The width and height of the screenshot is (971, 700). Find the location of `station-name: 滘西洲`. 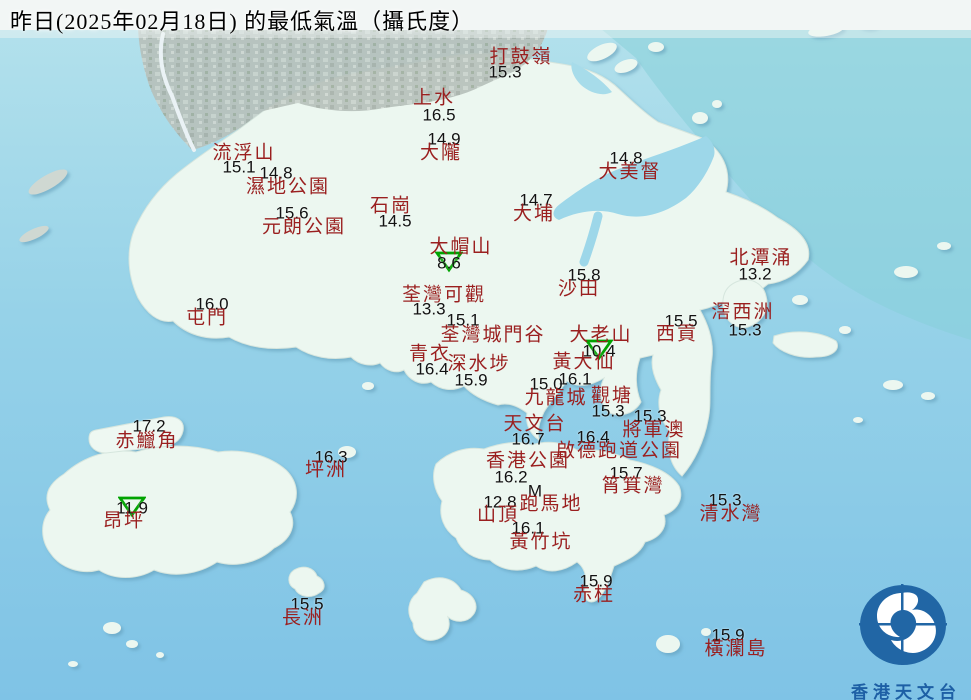

station-name: 滘西洲 is located at coordinates (743, 312).